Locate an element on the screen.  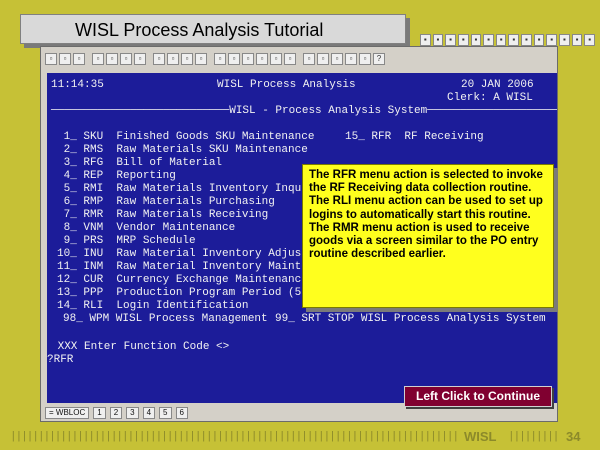
status-item: 1 is located at coordinates (99, 413).